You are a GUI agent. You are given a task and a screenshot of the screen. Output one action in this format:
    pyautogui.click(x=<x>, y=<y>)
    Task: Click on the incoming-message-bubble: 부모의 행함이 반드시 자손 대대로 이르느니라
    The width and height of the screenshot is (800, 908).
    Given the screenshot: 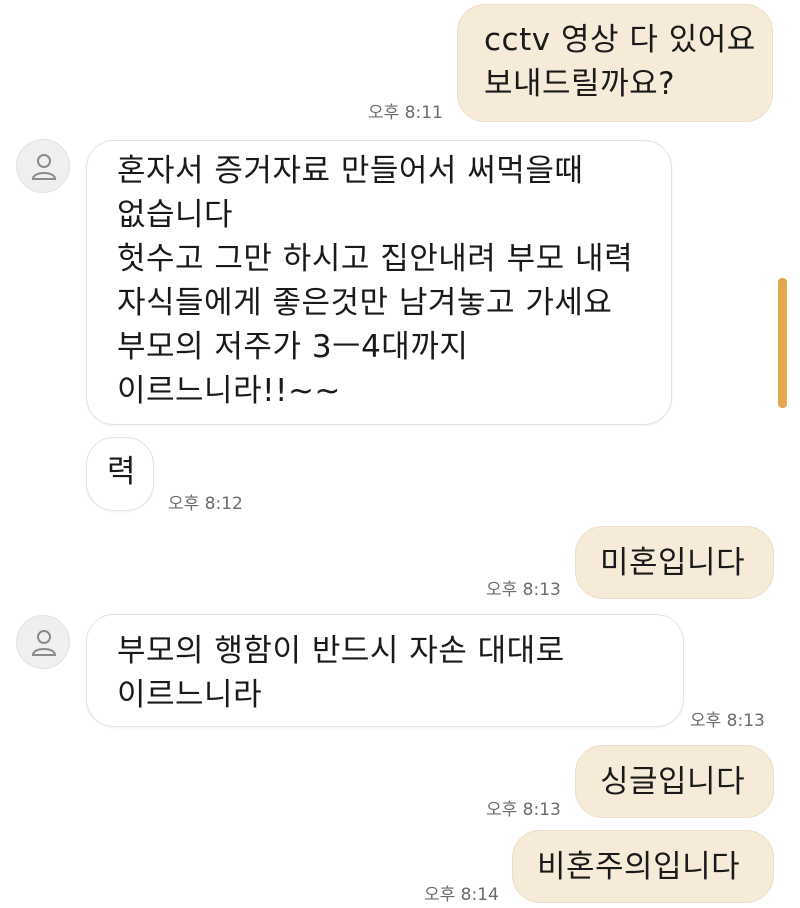 What is the action you would take?
    pyautogui.click(x=385, y=670)
    